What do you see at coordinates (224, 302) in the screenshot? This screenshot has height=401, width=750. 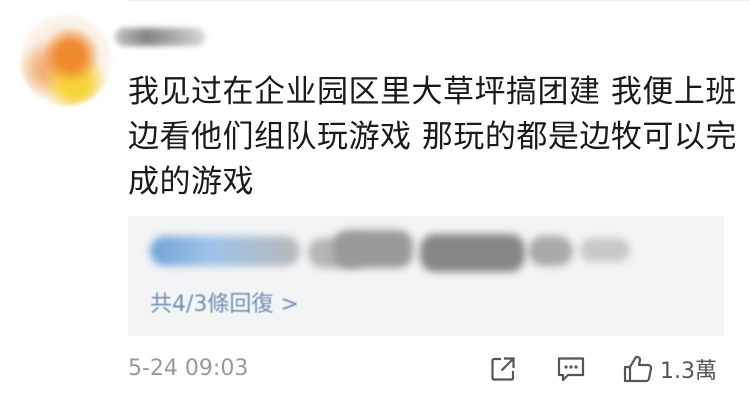 I see `view-all-replies-link: 共4/3條回復 >` at bounding box center [224, 302].